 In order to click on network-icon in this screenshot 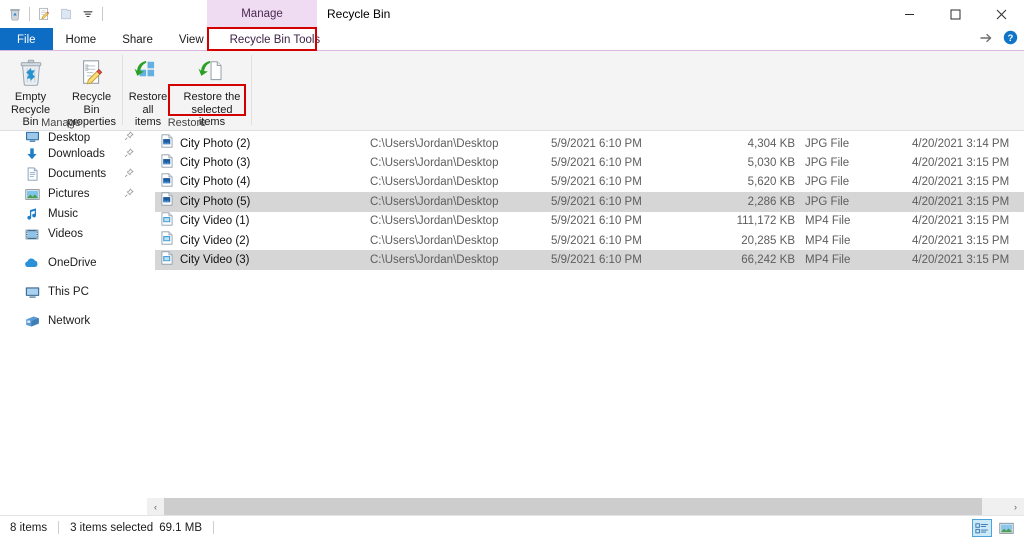, I will do `click(32, 321)`.